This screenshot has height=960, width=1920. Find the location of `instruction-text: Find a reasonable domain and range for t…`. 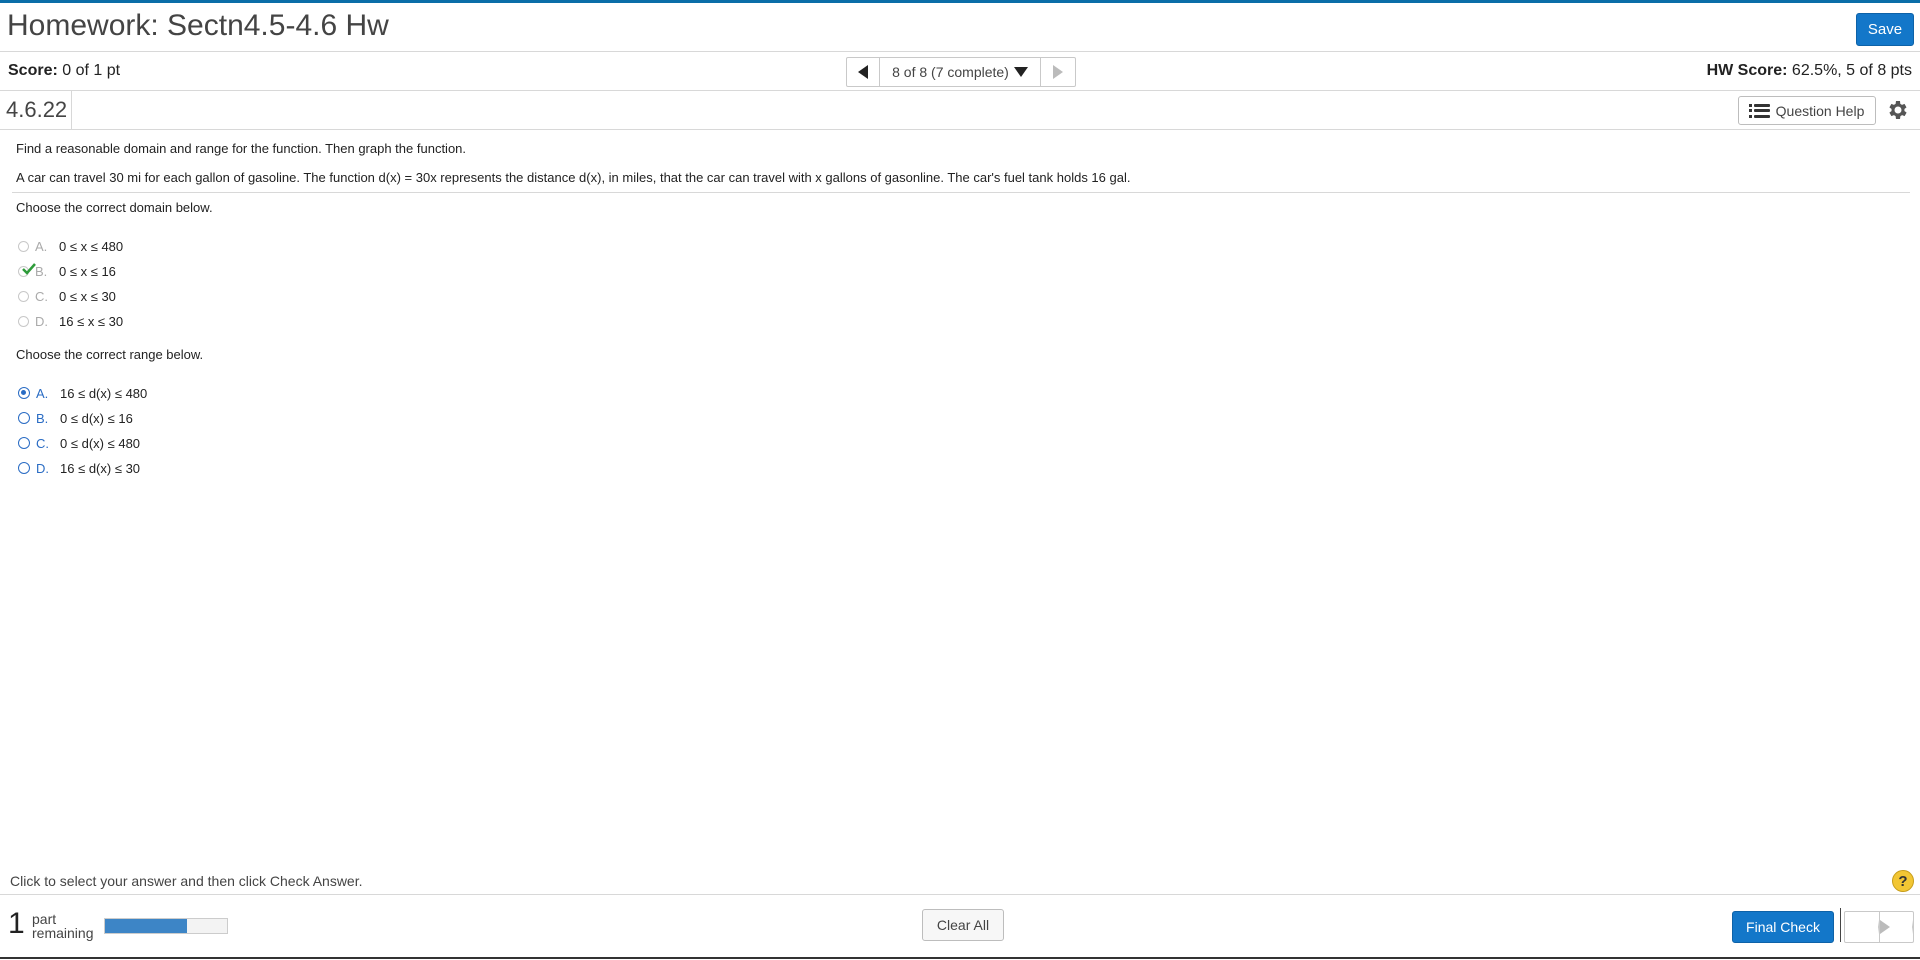

instruction-text: Find a reasonable domain and range for t… is located at coordinates (241, 148).